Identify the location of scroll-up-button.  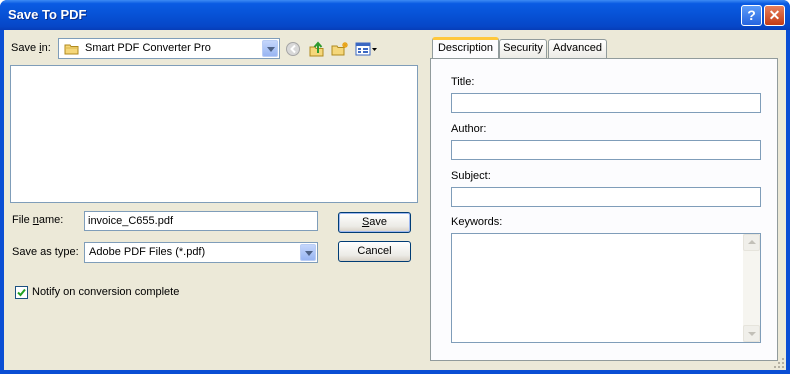
(751, 242).